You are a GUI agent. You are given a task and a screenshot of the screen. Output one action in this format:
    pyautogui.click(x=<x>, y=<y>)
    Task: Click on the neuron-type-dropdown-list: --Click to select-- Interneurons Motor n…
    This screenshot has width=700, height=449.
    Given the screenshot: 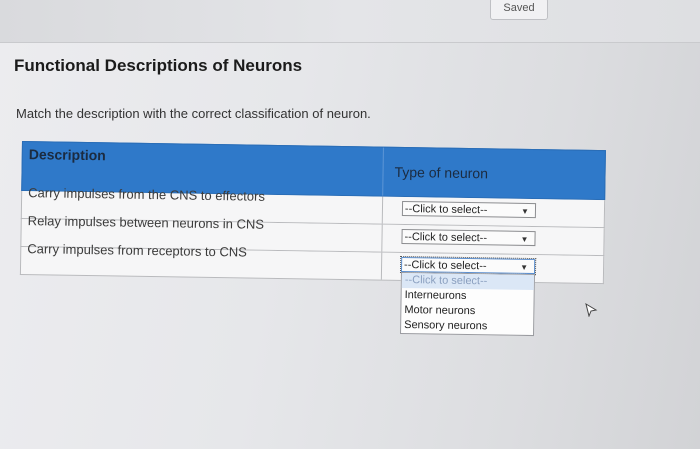 What is the action you would take?
    pyautogui.click(x=467, y=304)
    